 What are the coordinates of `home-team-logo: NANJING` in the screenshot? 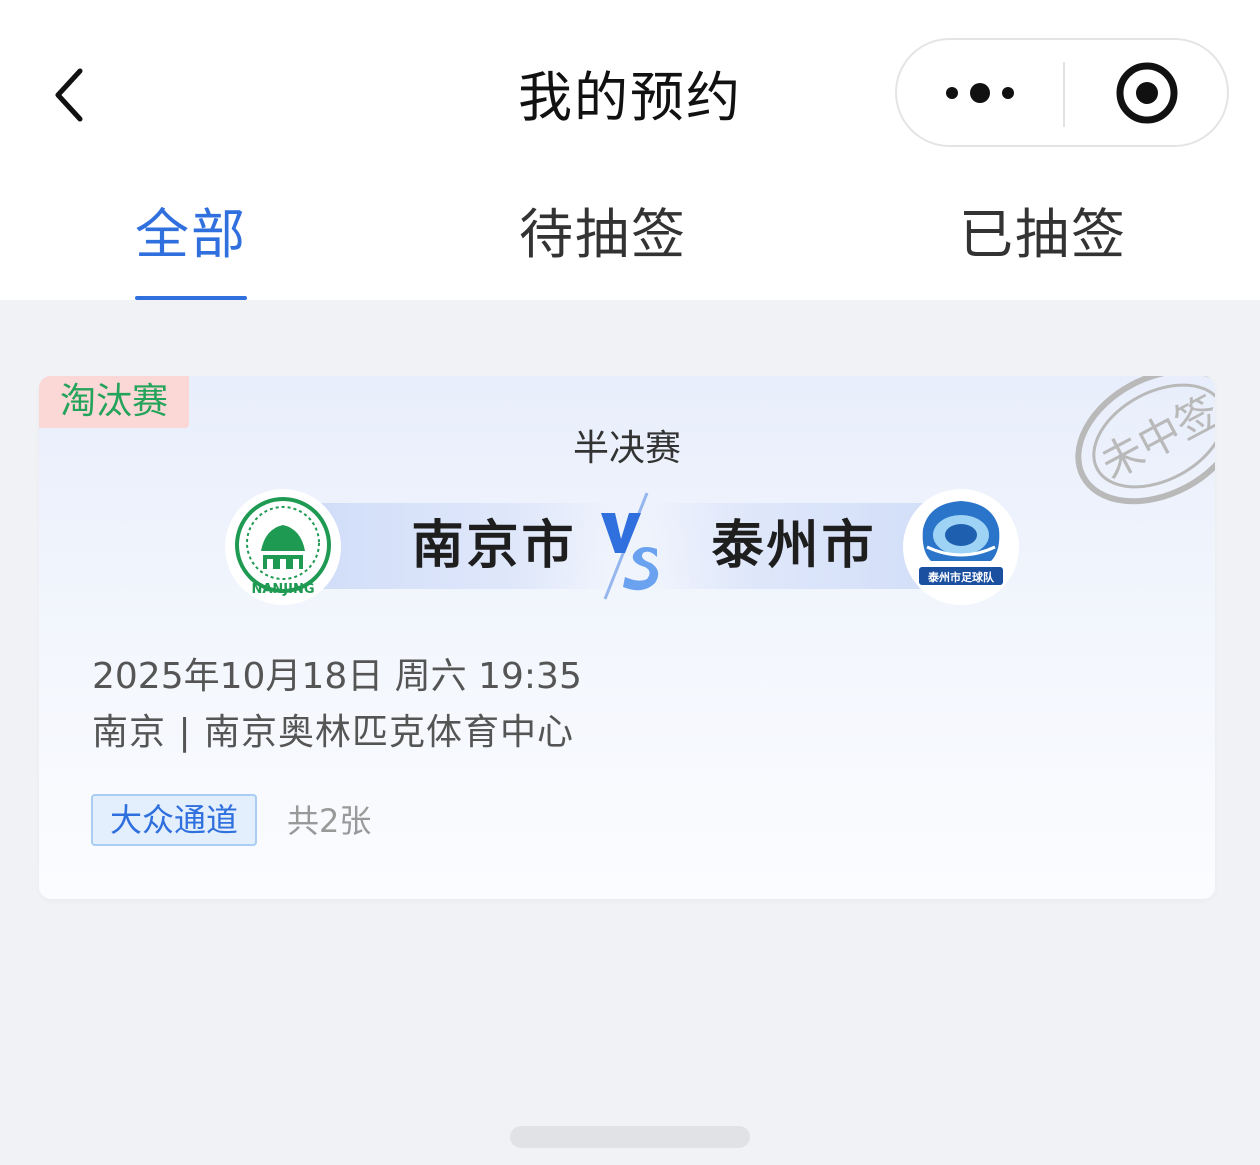 It's located at (283, 547).